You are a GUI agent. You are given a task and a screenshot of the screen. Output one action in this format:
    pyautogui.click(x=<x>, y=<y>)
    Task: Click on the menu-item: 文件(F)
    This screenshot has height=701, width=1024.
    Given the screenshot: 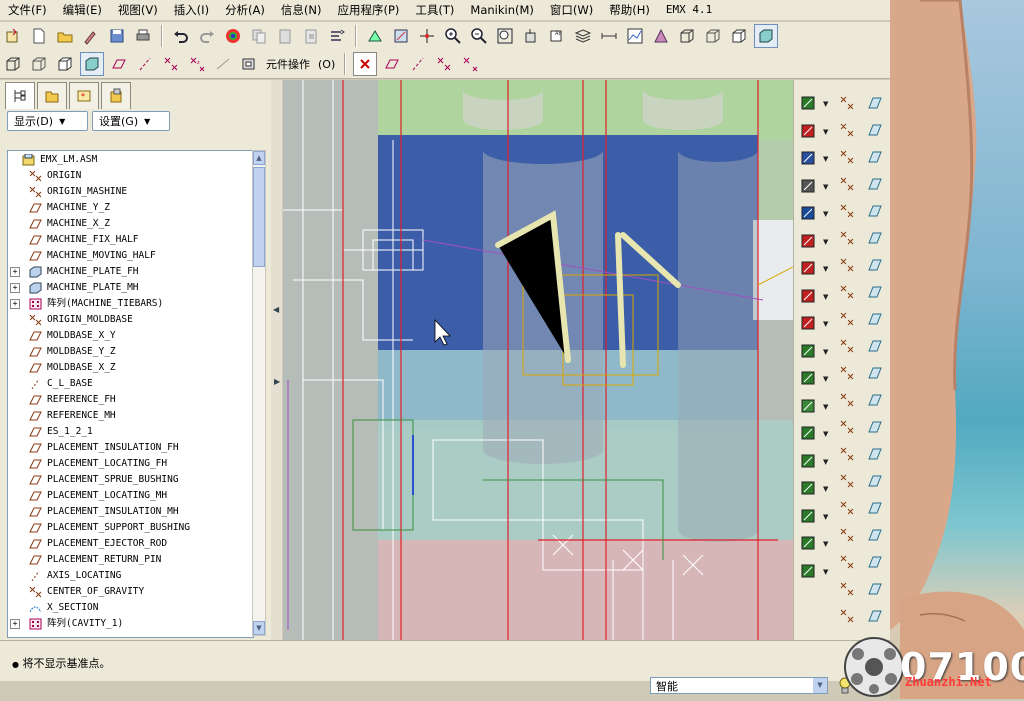 What is the action you would take?
    pyautogui.click(x=27, y=10)
    